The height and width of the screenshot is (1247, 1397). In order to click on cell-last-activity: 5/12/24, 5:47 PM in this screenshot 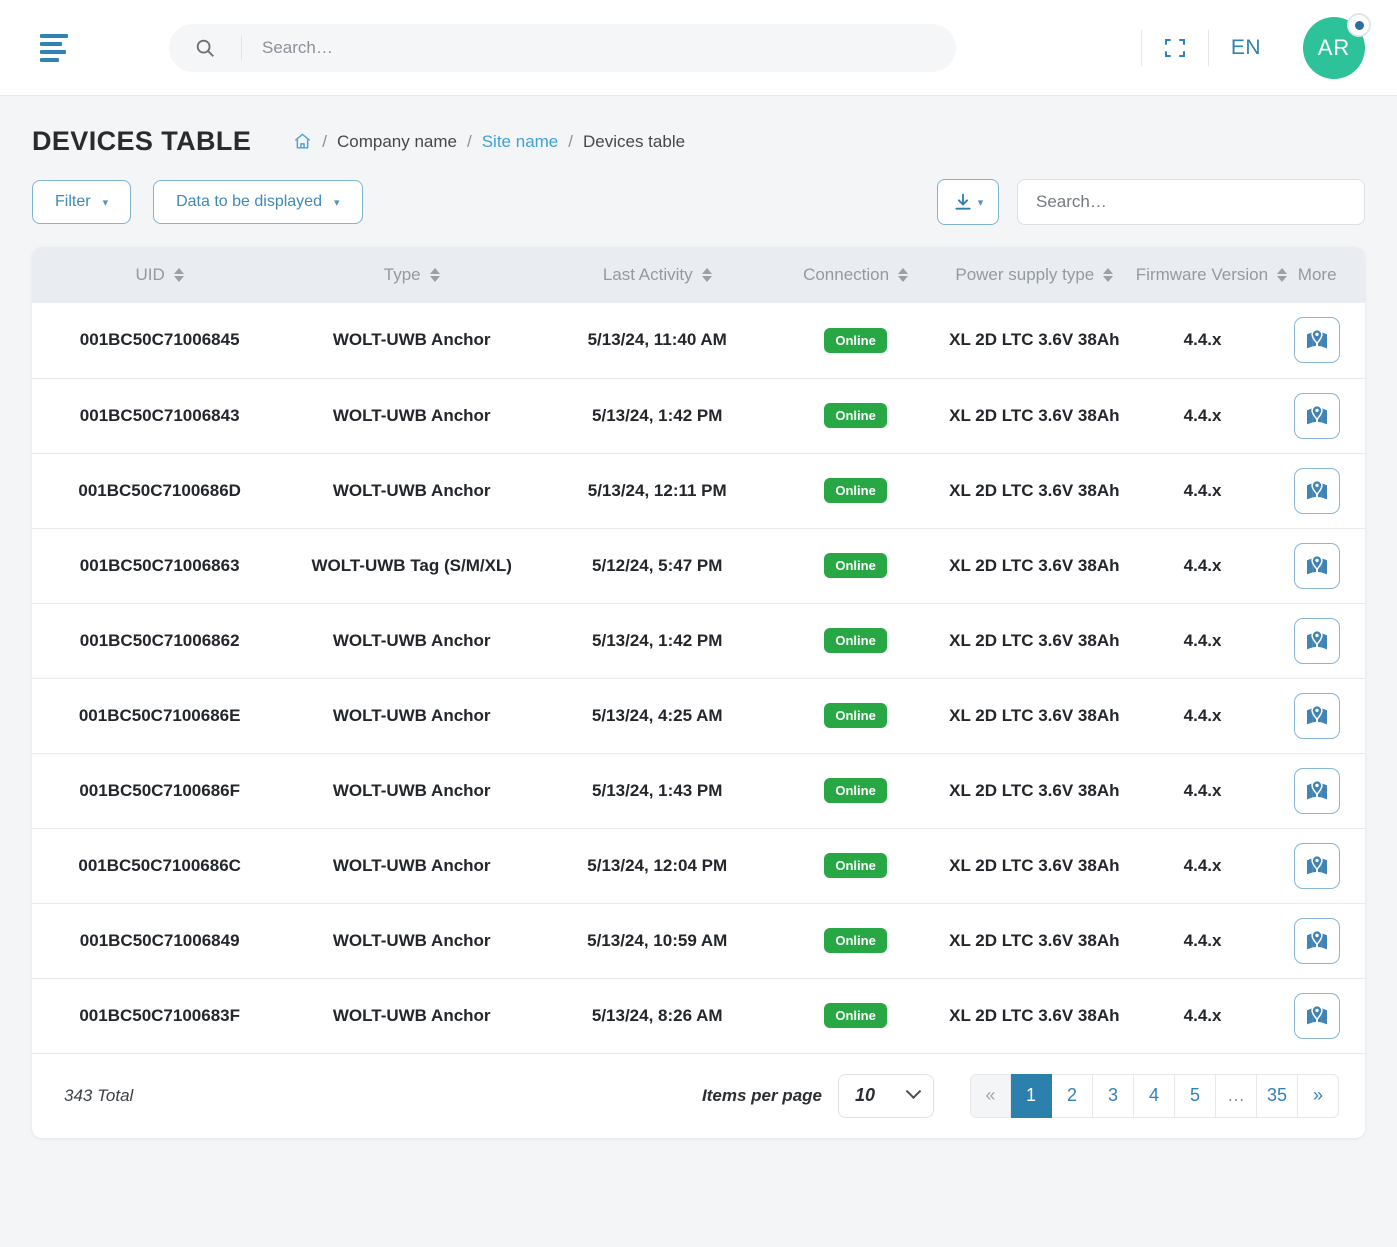, I will do `click(657, 566)`.